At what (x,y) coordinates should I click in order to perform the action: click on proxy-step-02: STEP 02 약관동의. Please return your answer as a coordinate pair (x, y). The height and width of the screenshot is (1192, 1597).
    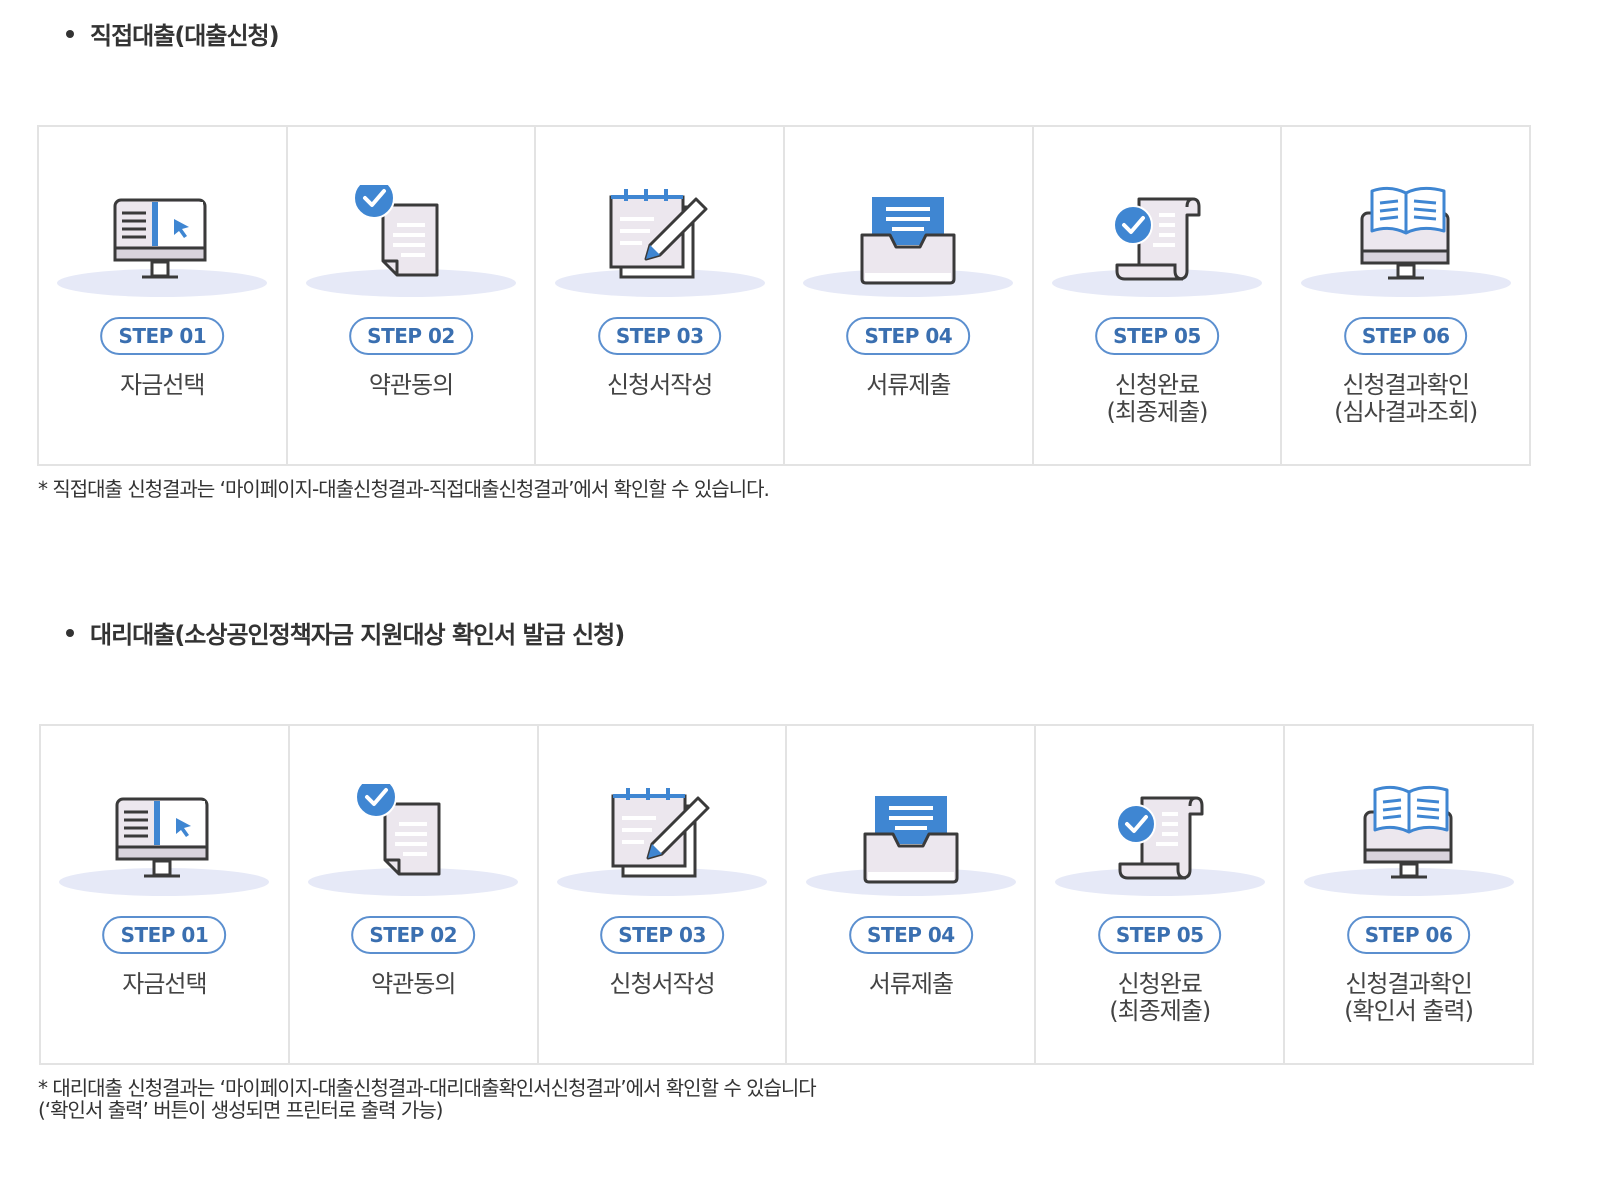
    Looking at the image, I should click on (414, 894).